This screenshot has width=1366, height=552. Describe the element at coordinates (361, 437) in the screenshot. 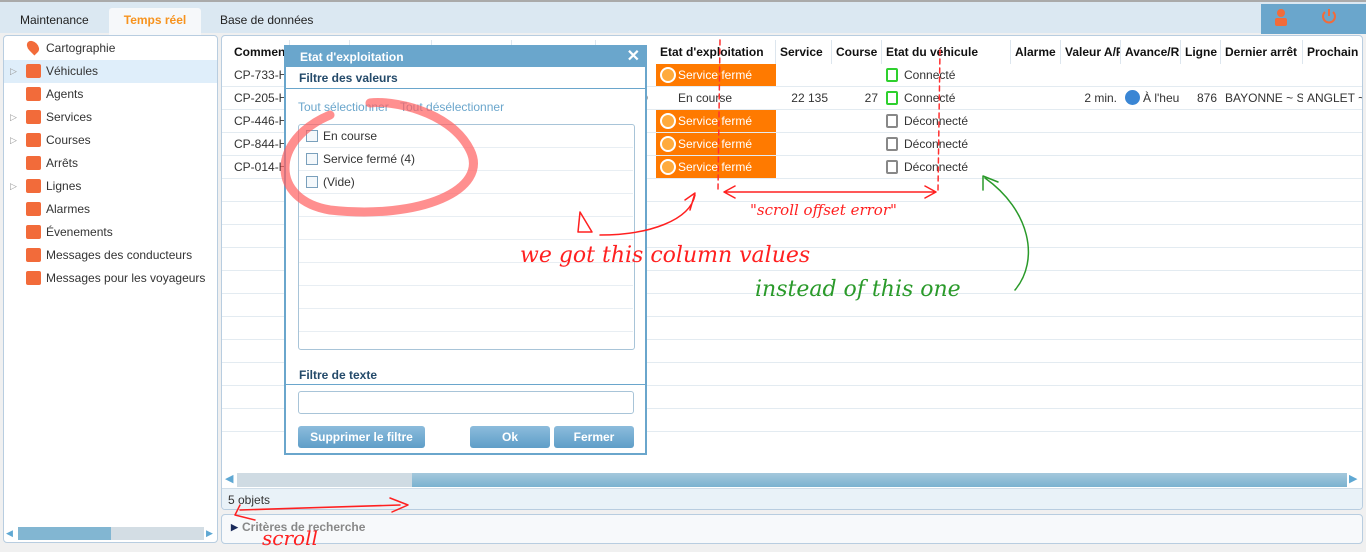

I see `remove-filter-button: Supprimer le filtre` at that location.